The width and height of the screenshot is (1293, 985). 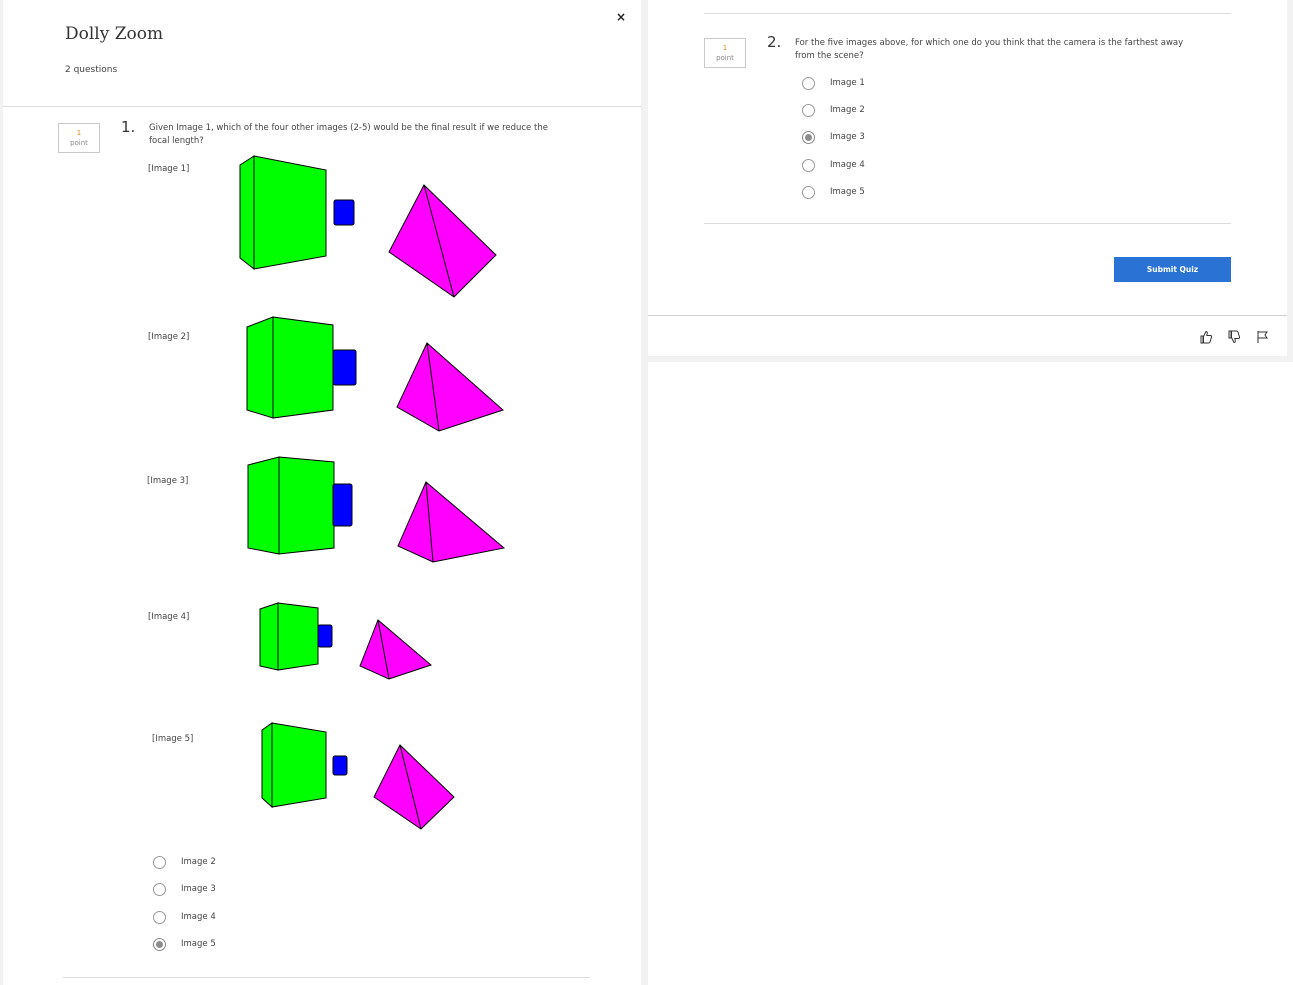 I want to click on q1-points-value: 1, so click(x=79, y=133).